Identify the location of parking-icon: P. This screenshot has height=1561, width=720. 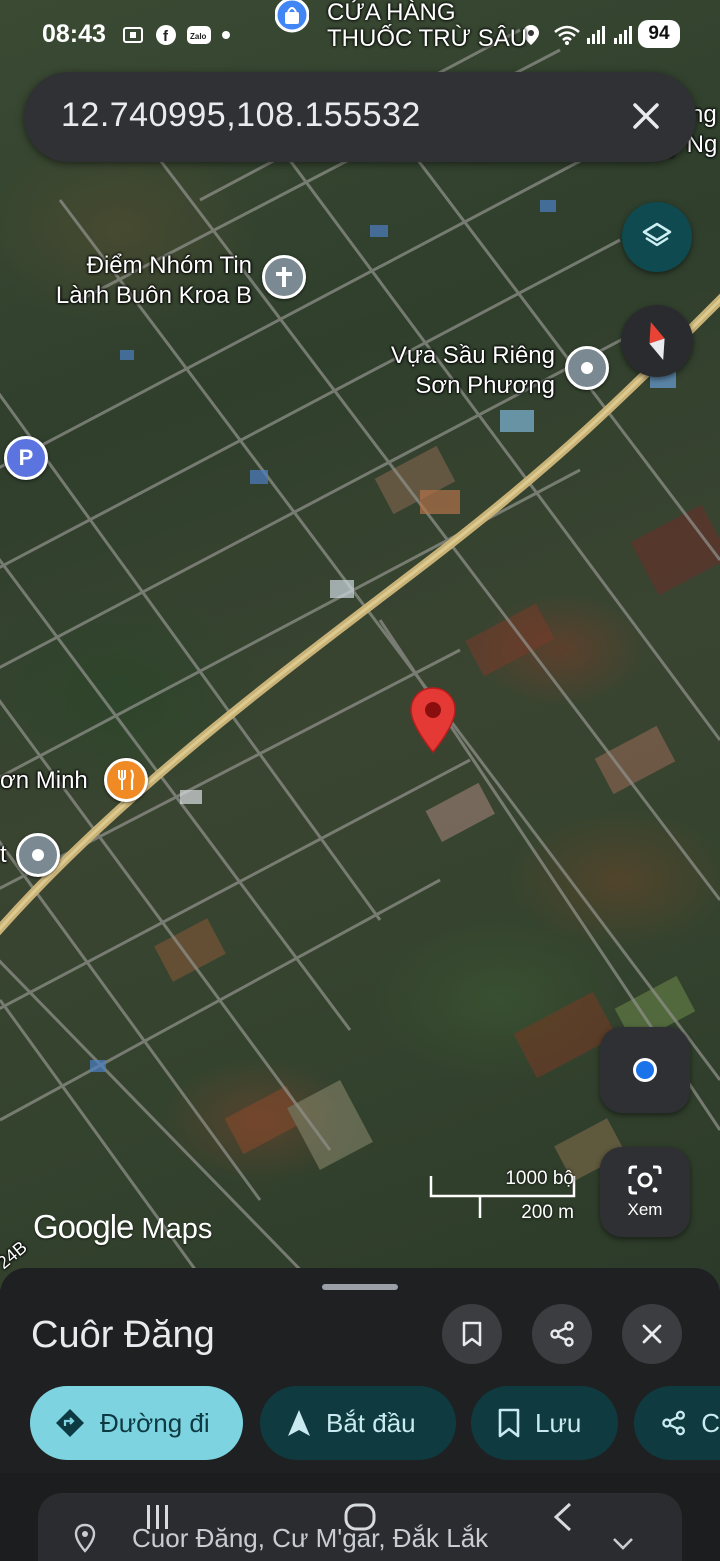
(26, 458).